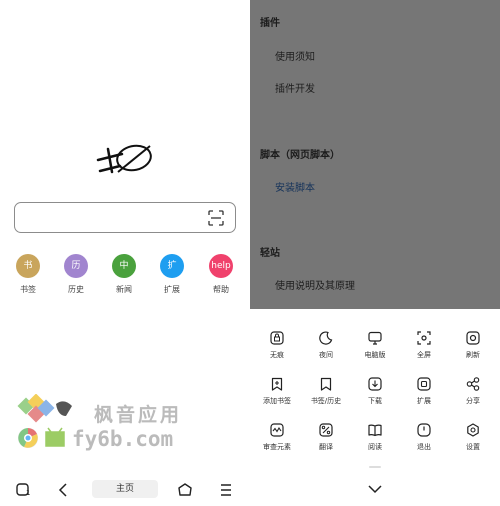 The width and height of the screenshot is (500, 506). I want to click on menu-action-label: 电脑版, so click(375, 355).